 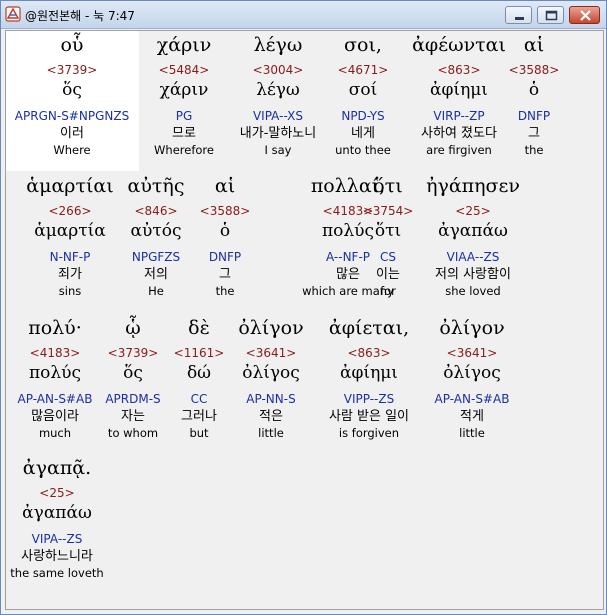 I want to click on strong-number: <3004>, so click(x=278, y=70).